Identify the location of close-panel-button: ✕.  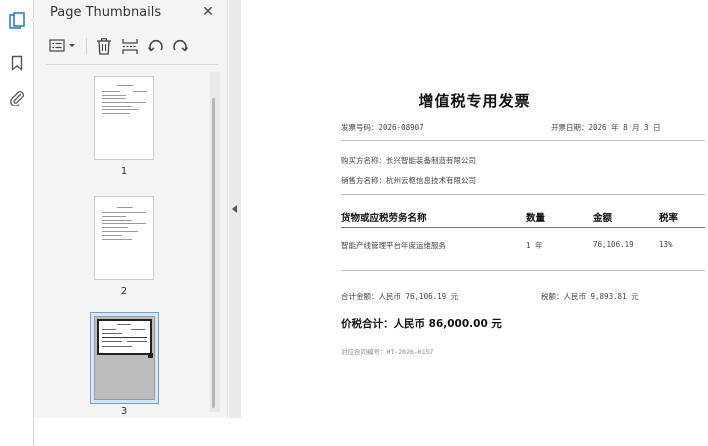
(208, 12).